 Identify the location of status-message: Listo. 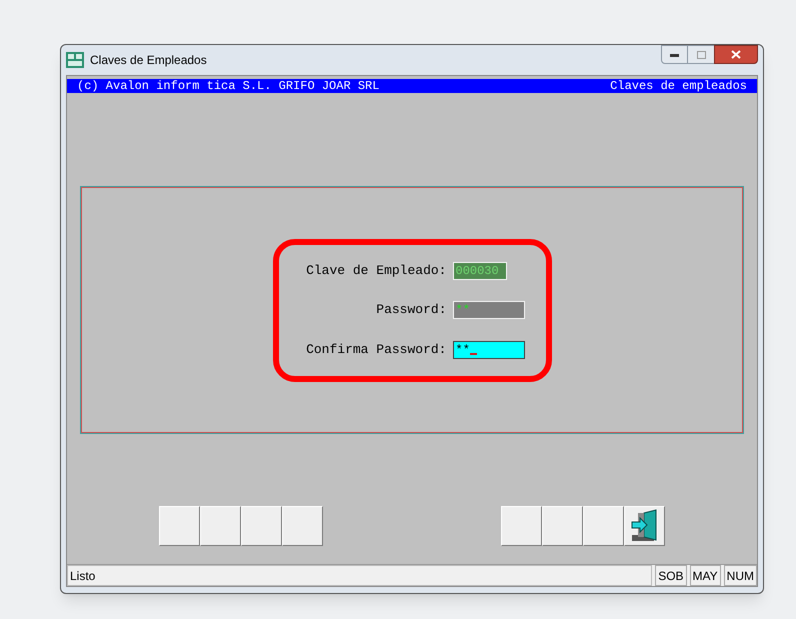
(359, 575).